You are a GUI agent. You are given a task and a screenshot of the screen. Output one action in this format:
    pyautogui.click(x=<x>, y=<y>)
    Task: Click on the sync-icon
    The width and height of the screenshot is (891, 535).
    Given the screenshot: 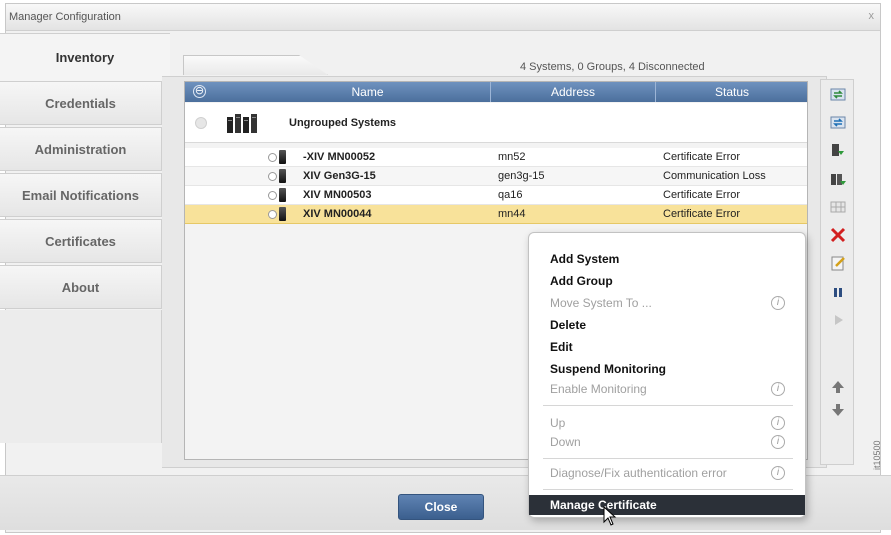 What is the action you would take?
    pyautogui.click(x=838, y=122)
    